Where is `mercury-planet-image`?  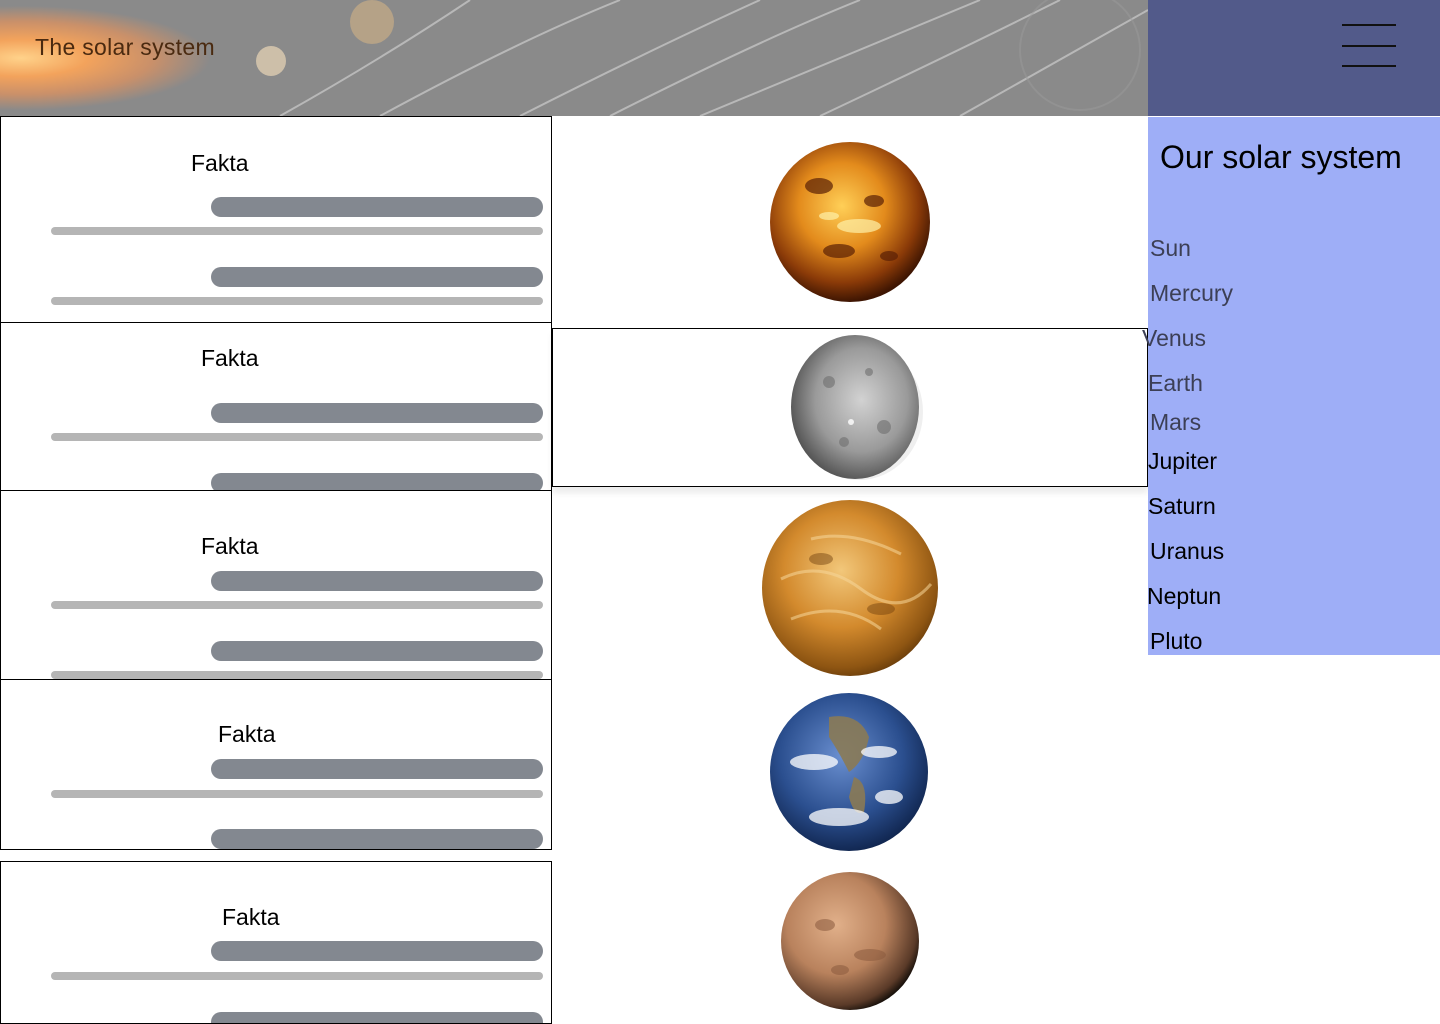 mercury-planet-image is located at coordinates (857, 407).